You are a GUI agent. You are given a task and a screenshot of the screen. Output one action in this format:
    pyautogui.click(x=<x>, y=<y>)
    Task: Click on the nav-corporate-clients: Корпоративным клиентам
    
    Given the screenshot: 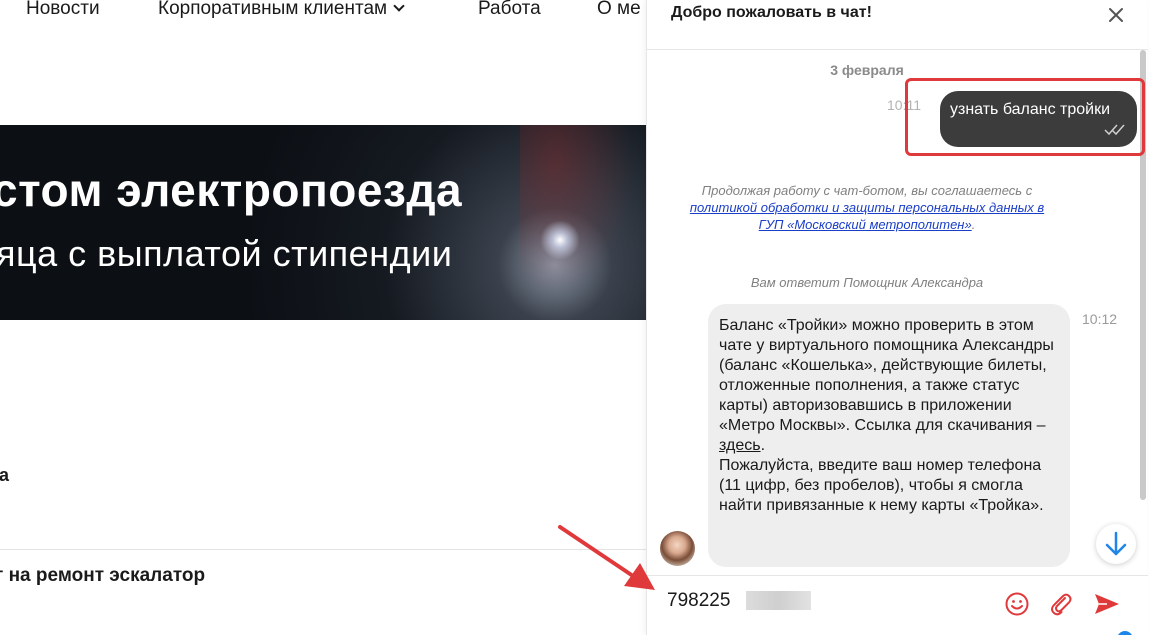 What is the action you would take?
    pyautogui.click(x=281, y=10)
    